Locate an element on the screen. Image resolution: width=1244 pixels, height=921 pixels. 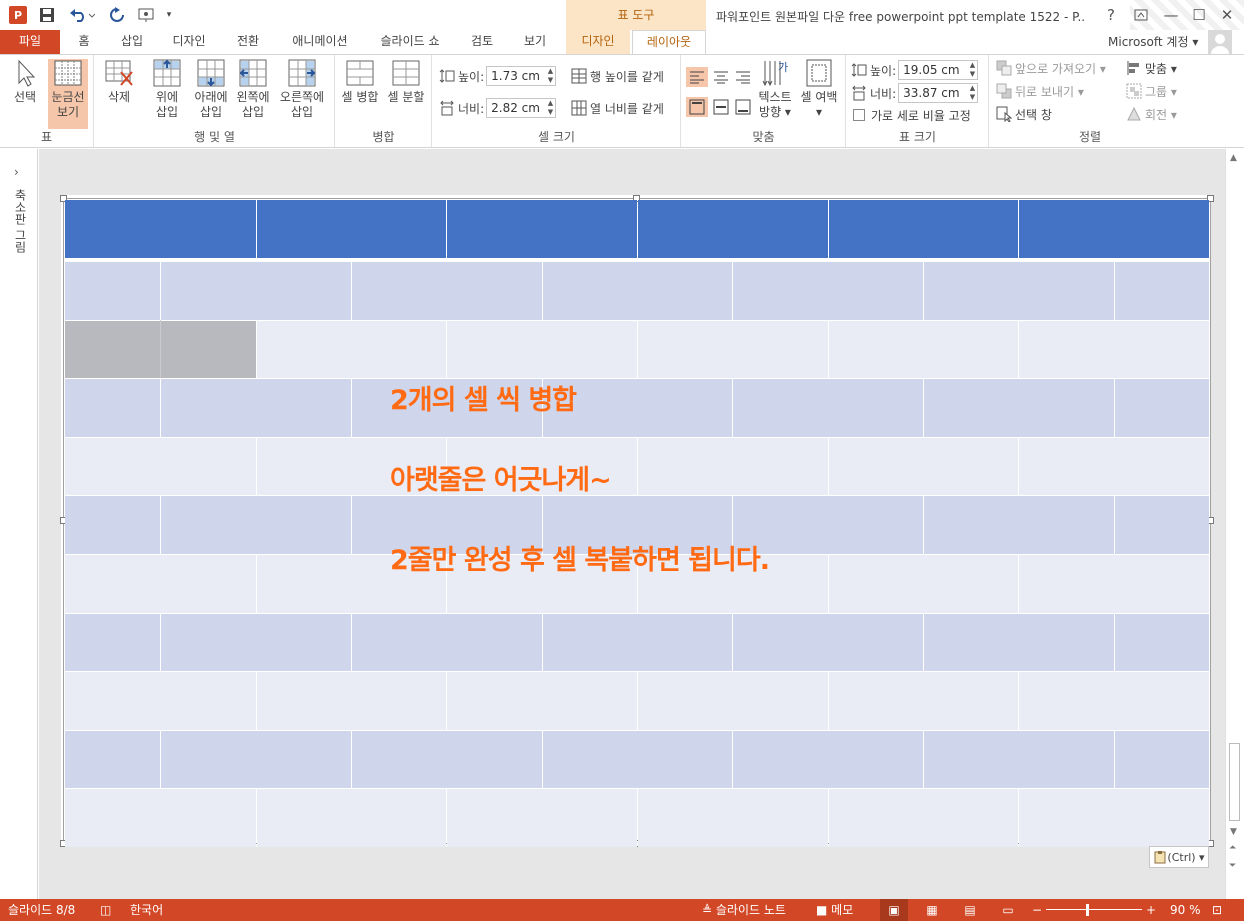
tab-review: 검토 is located at coordinates (482, 42).